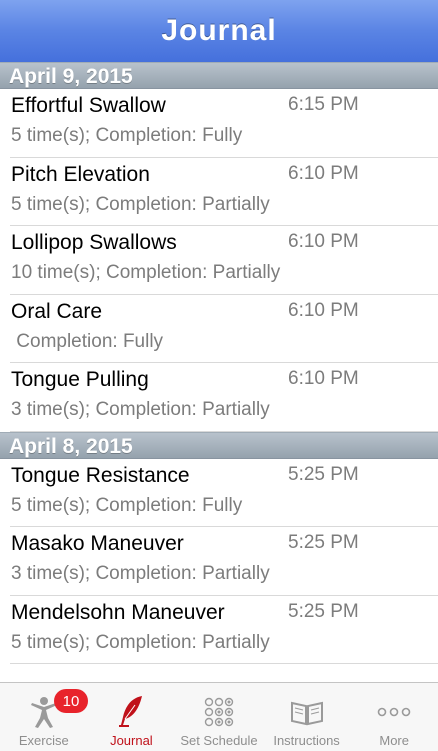 The width and height of the screenshot is (438, 751). I want to click on tab-more: More, so click(394, 717).